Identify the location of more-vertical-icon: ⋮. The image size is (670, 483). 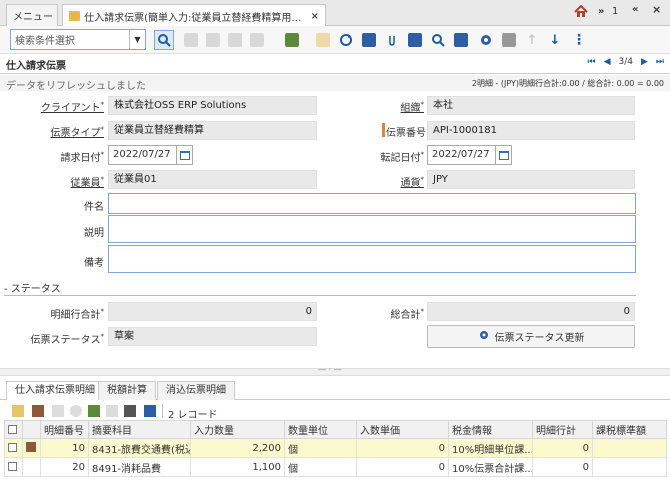
(579, 40).